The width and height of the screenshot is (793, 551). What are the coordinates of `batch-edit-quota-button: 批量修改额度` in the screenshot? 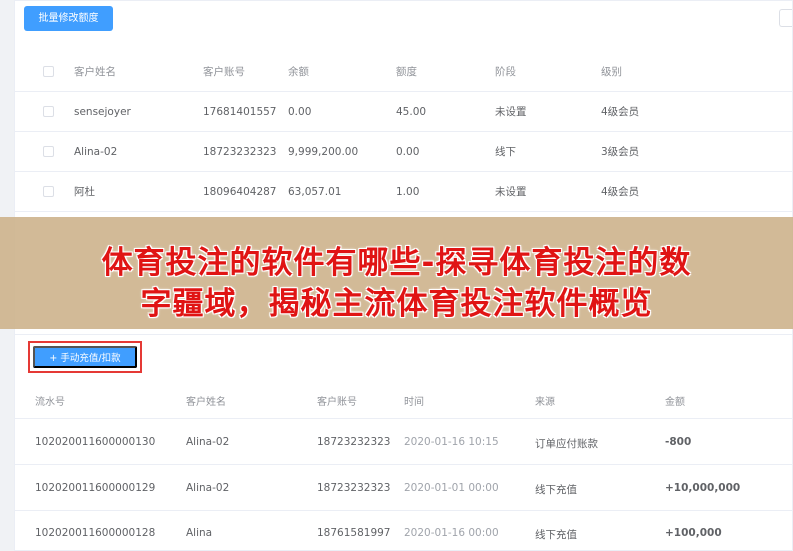 It's located at (68, 18).